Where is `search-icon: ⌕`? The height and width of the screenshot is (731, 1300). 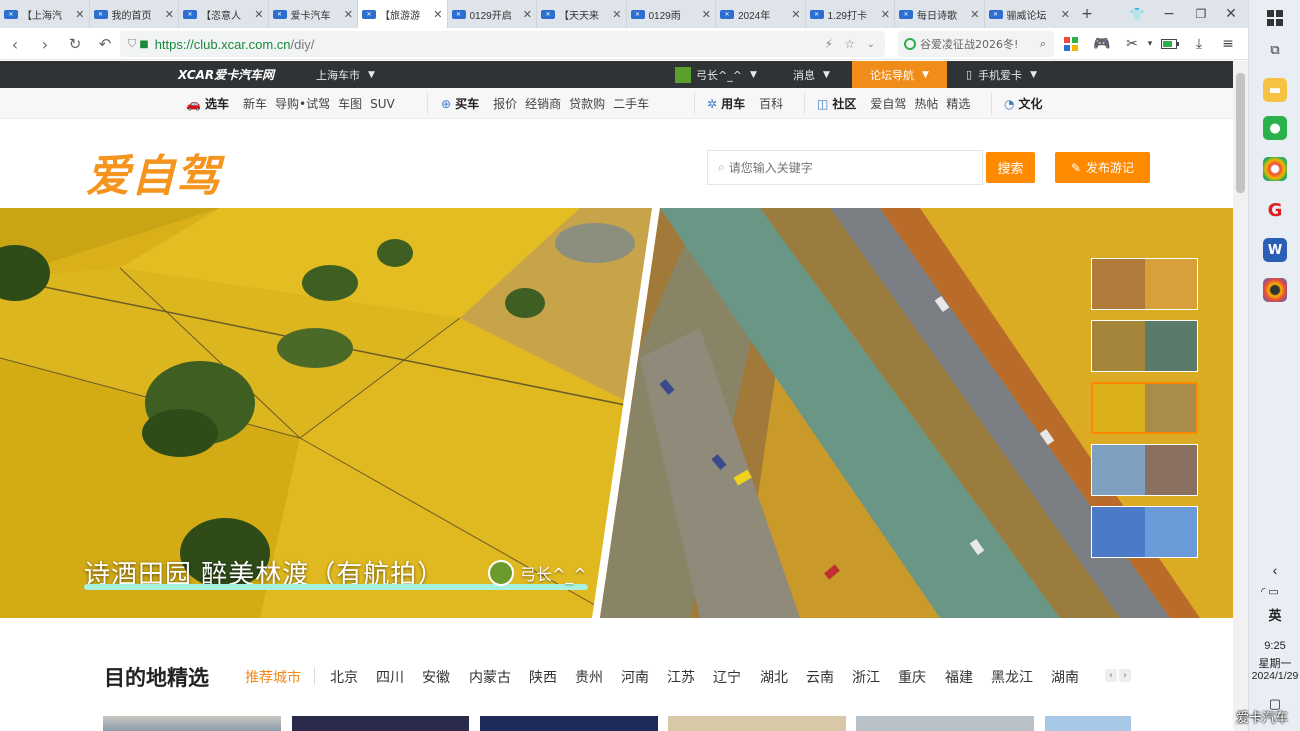
search-icon: ⌕ is located at coordinates (1043, 44).